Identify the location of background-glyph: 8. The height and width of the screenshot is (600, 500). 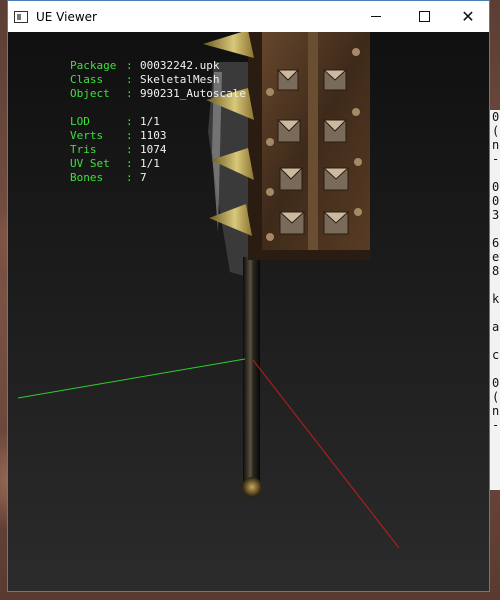
(496, 271).